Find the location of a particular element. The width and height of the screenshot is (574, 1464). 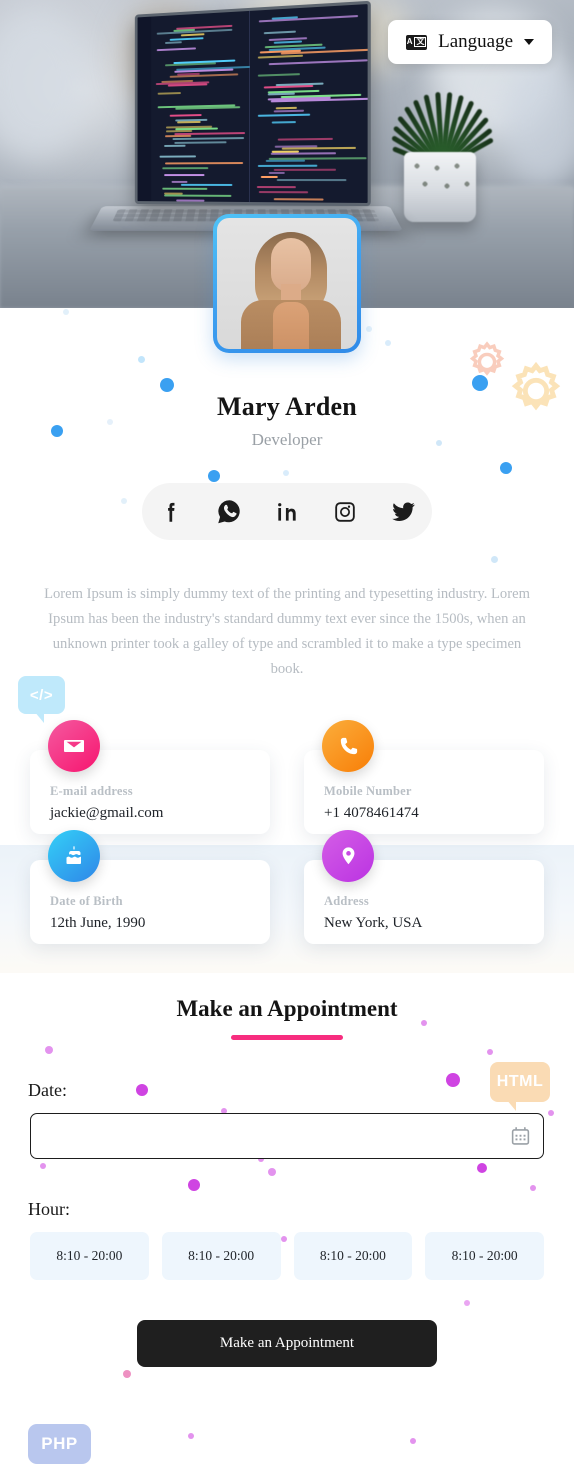

avatar-image is located at coordinates (287, 283).